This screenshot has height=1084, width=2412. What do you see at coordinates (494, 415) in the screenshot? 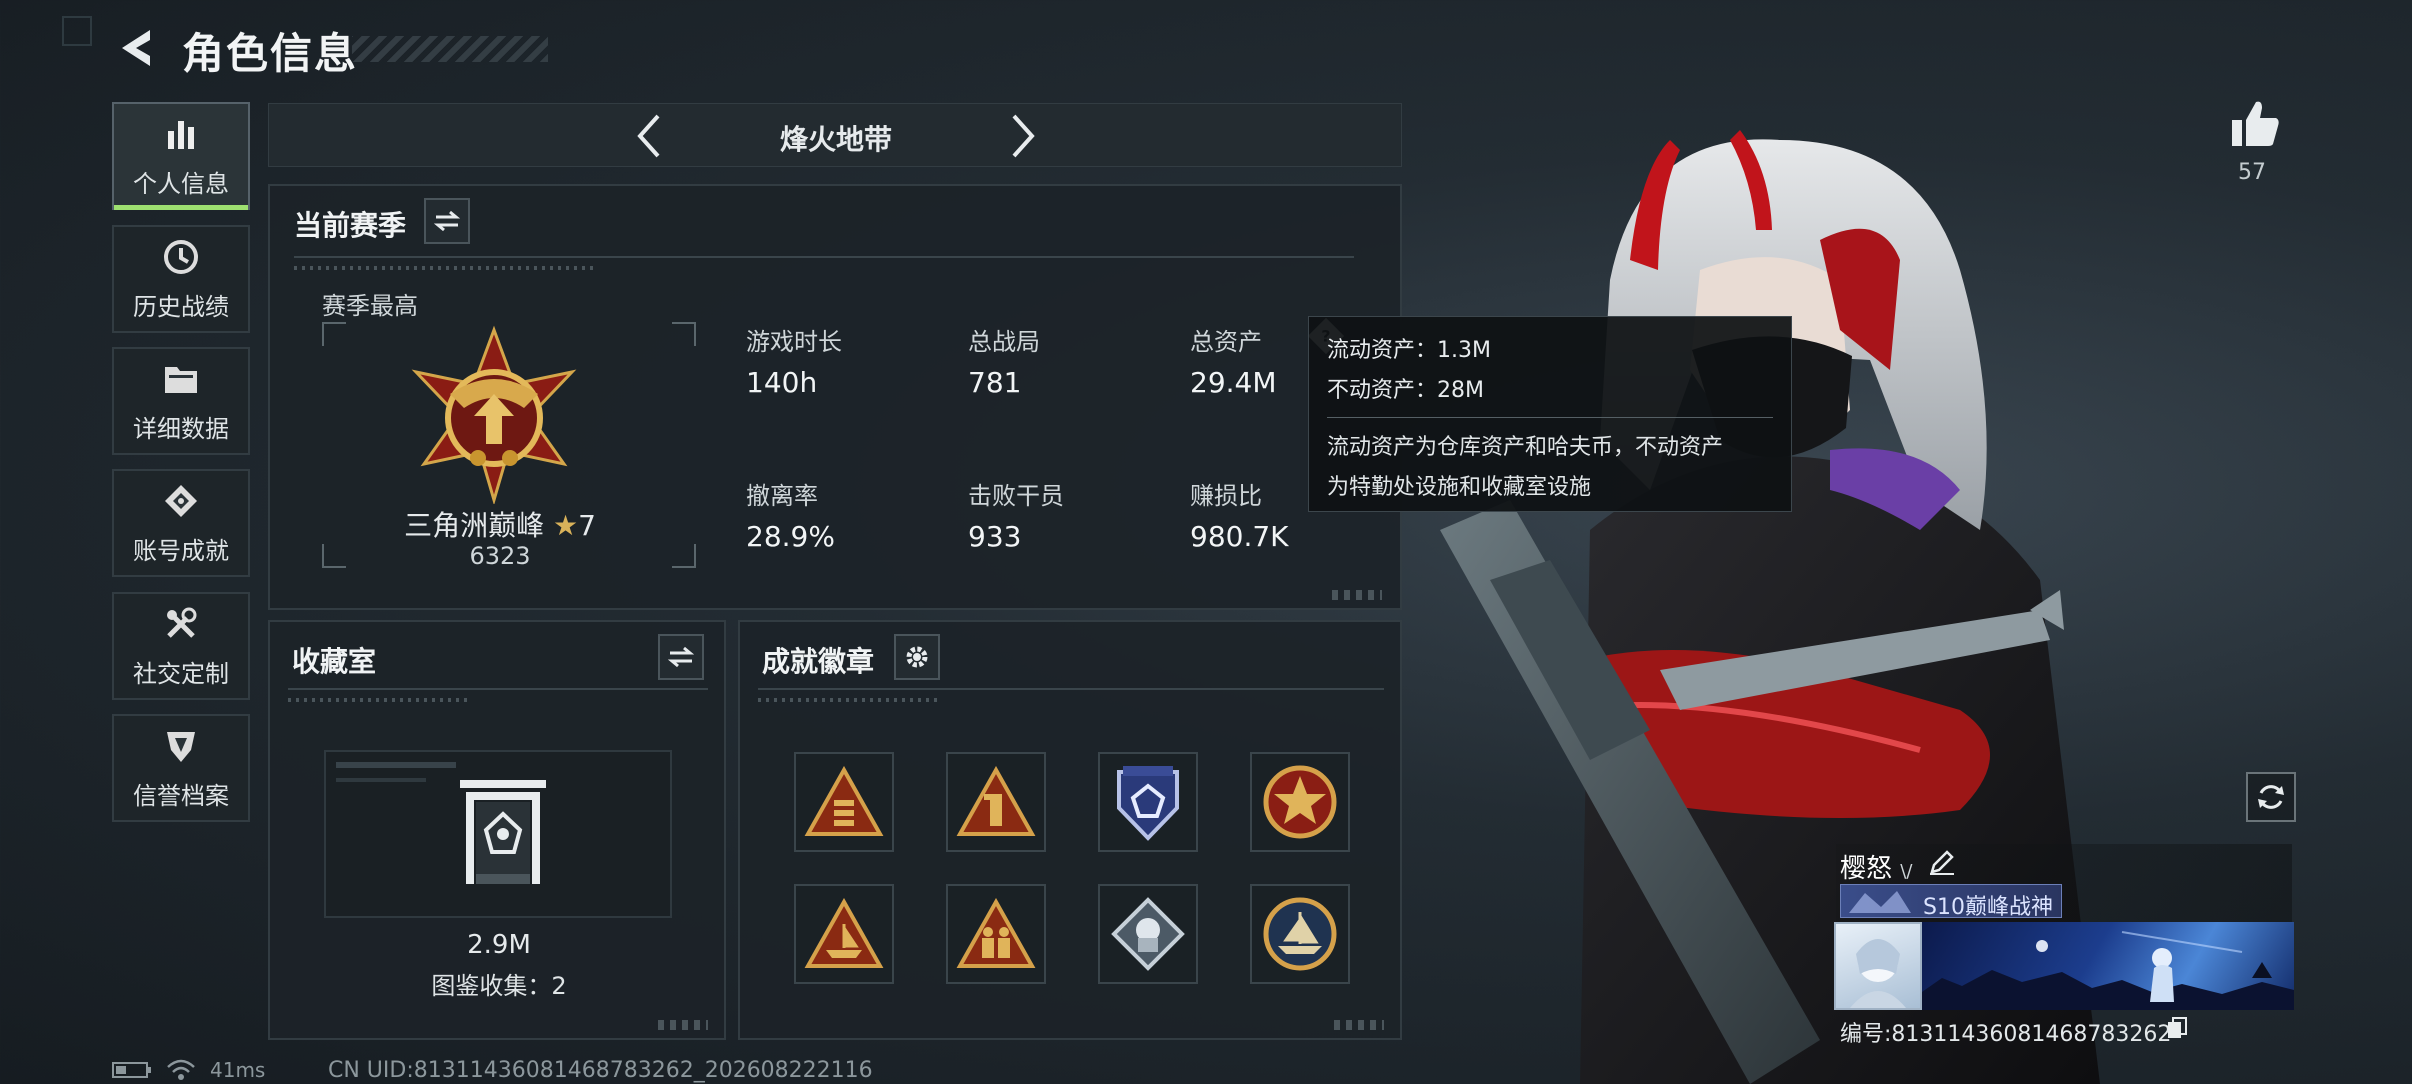
I see `rank-emblem-icon` at bounding box center [494, 415].